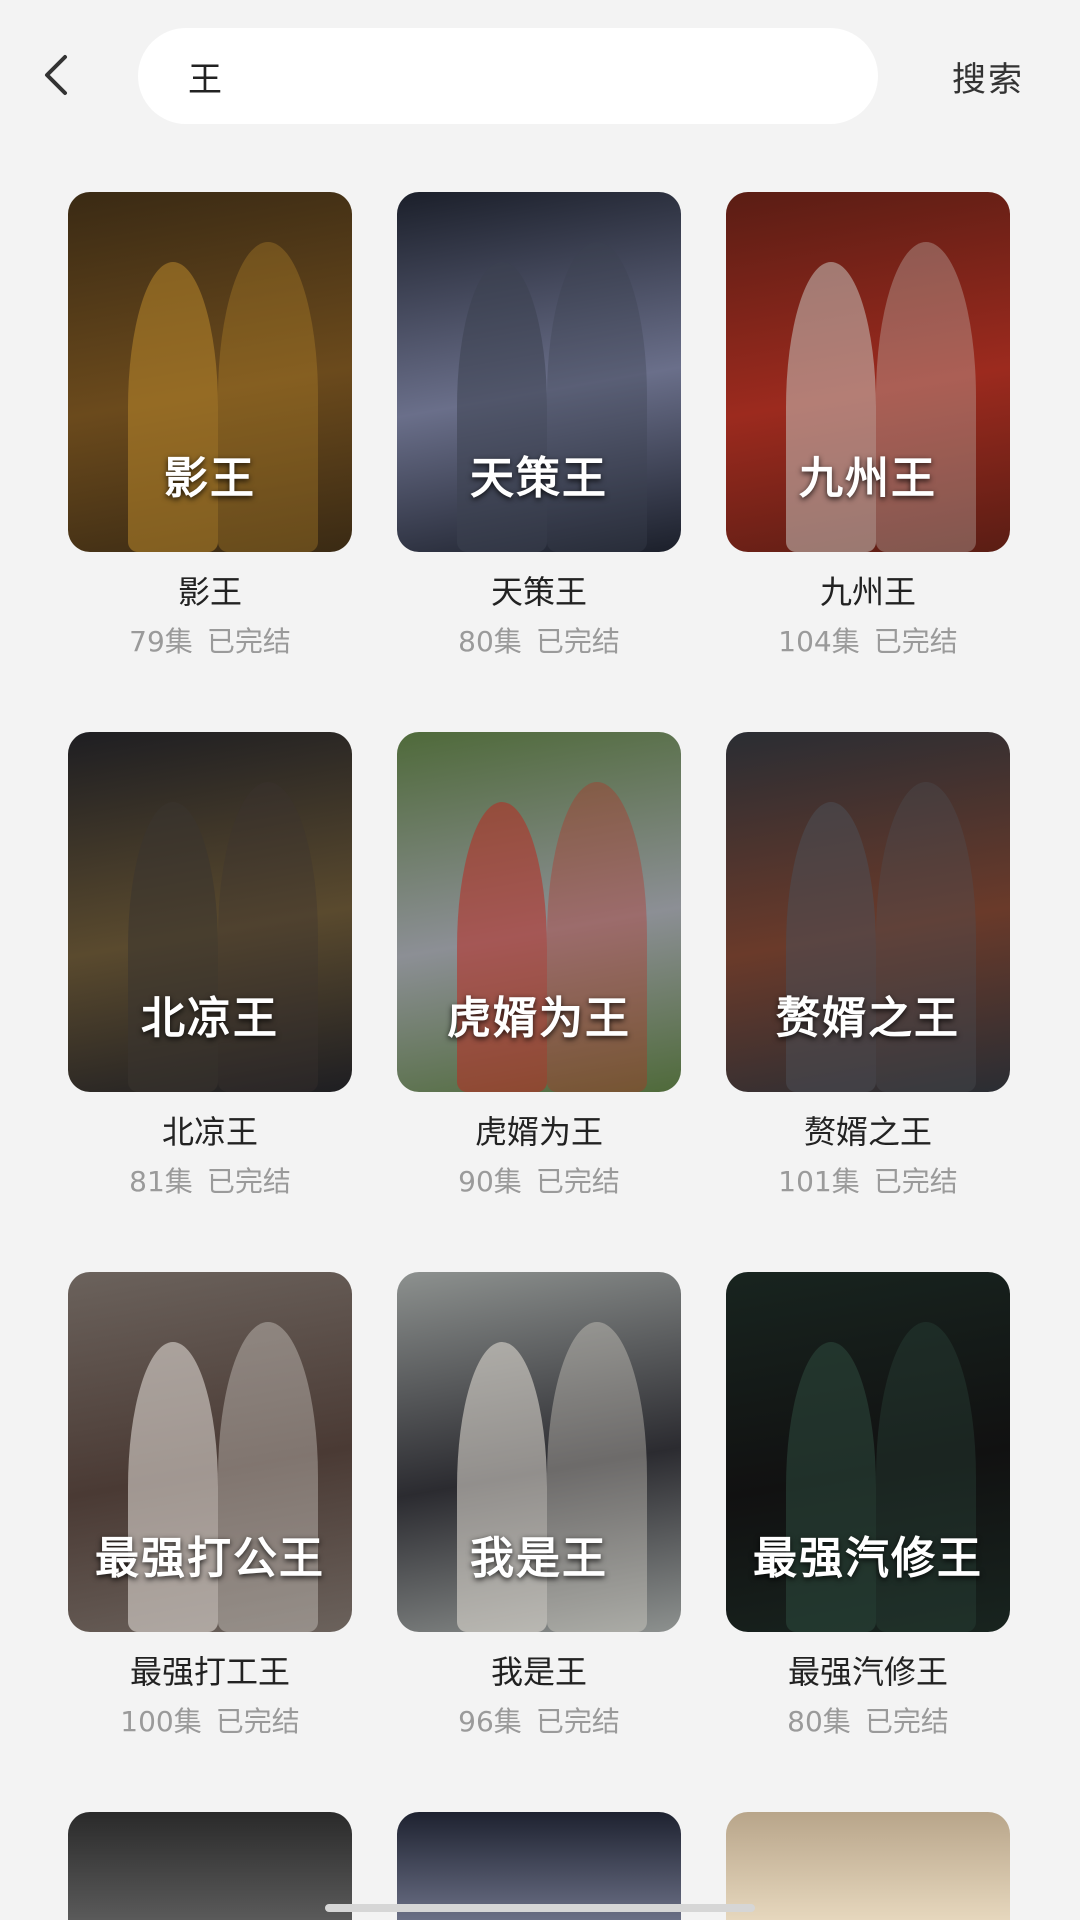 The width and height of the screenshot is (1080, 1920). I want to click on search-input, so click(508, 76).